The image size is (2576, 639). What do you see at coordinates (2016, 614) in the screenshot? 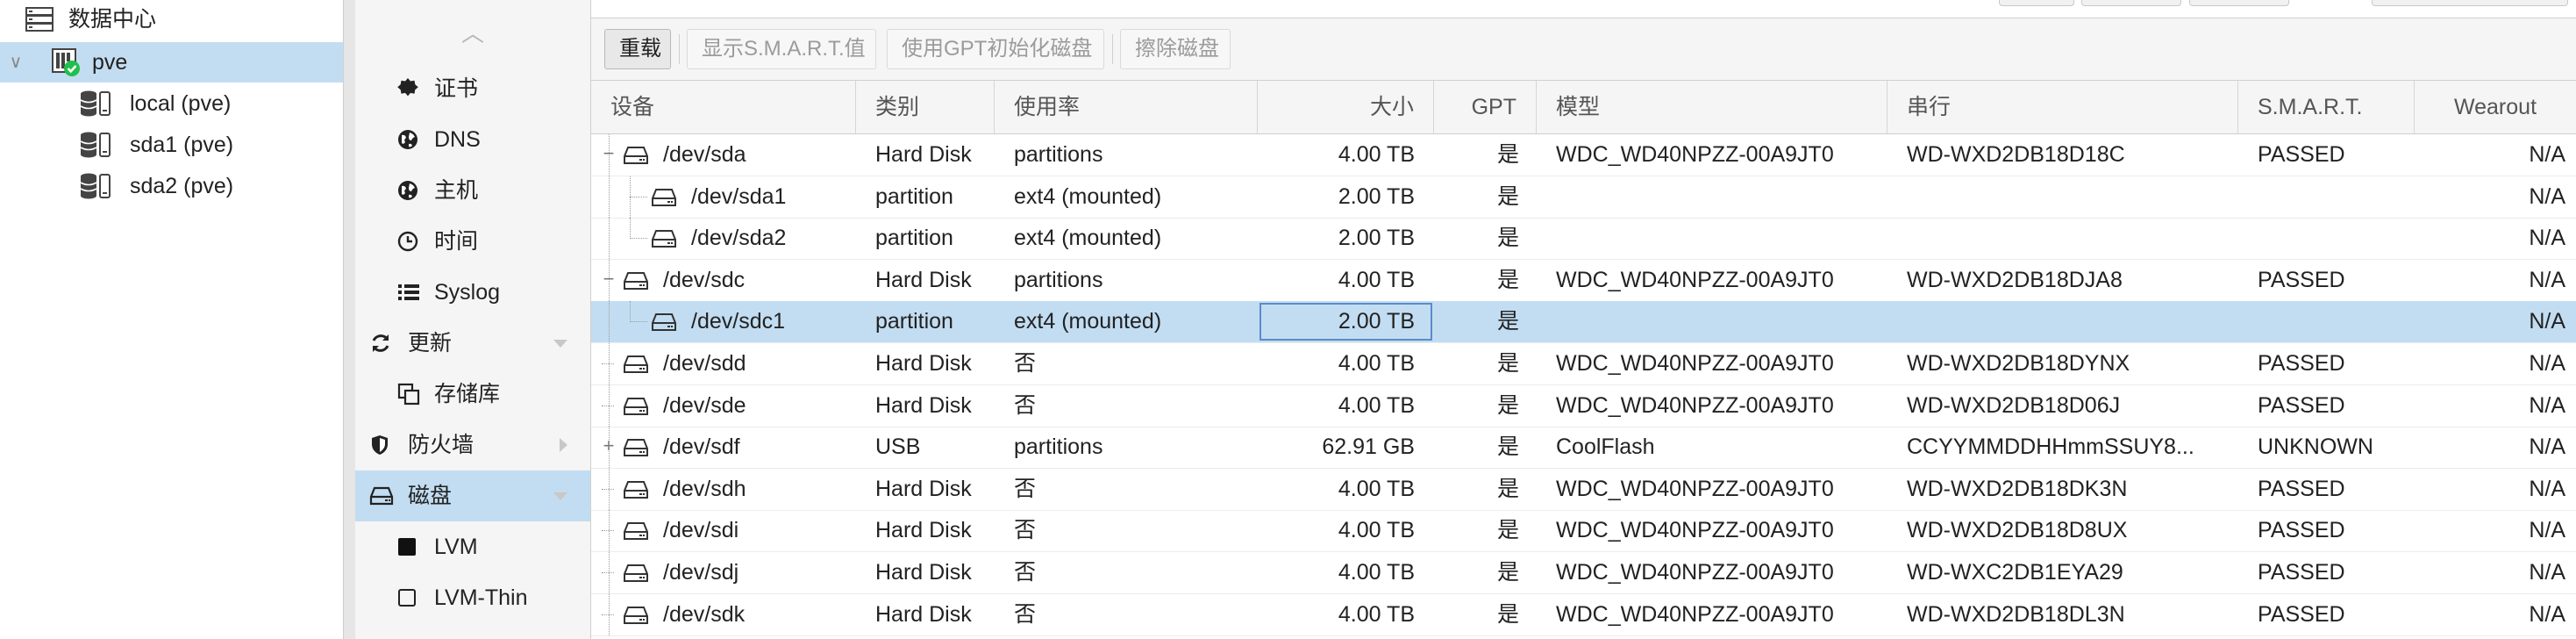
I see `cell-serial: WD-WXD2DB18DL3N` at bounding box center [2016, 614].